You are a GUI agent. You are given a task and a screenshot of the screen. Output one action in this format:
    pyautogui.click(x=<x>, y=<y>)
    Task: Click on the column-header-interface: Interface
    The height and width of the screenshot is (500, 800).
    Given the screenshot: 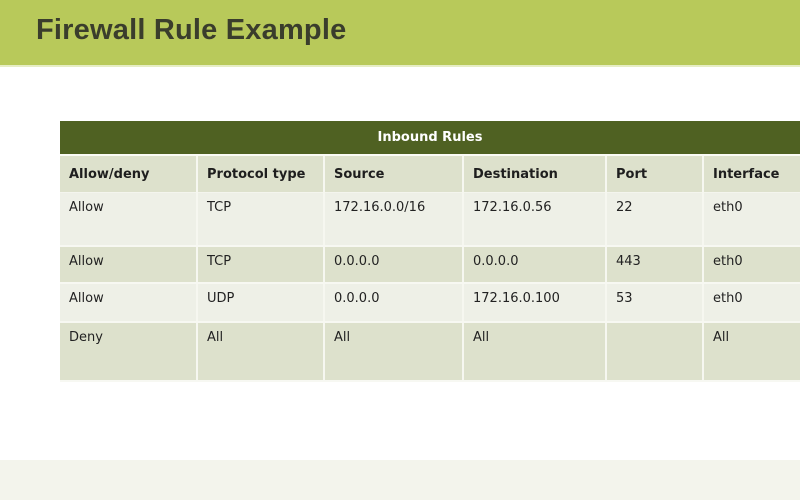 What is the action you would take?
    pyautogui.click(x=751, y=174)
    